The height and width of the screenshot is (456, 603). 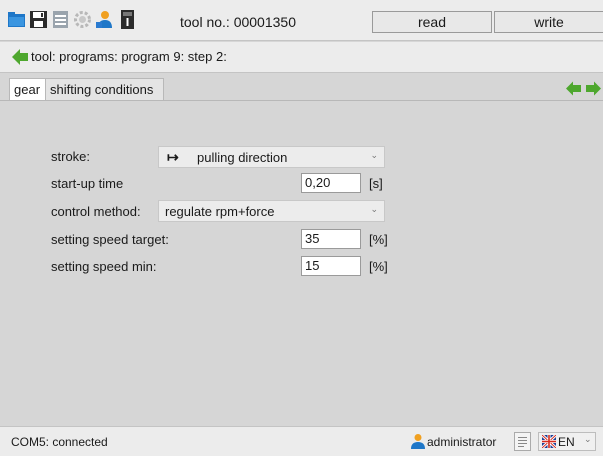 I want to click on breadcrumb-bar: tool: programs: program 9: step 2:, so click(x=301, y=57).